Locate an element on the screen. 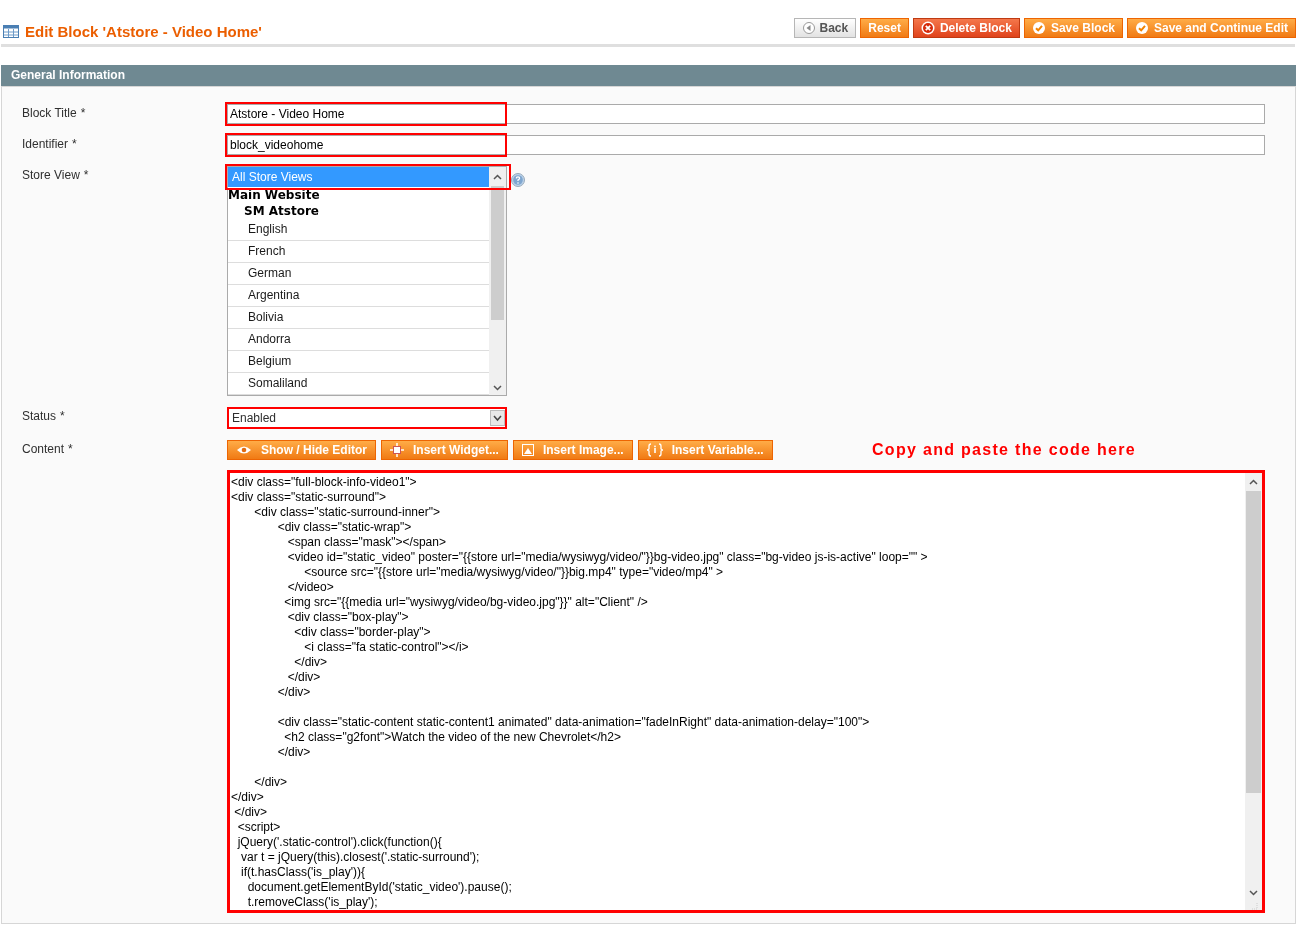 The width and height of the screenshot is (1297, 926). list-option: French is located at coordinates (358, 252).